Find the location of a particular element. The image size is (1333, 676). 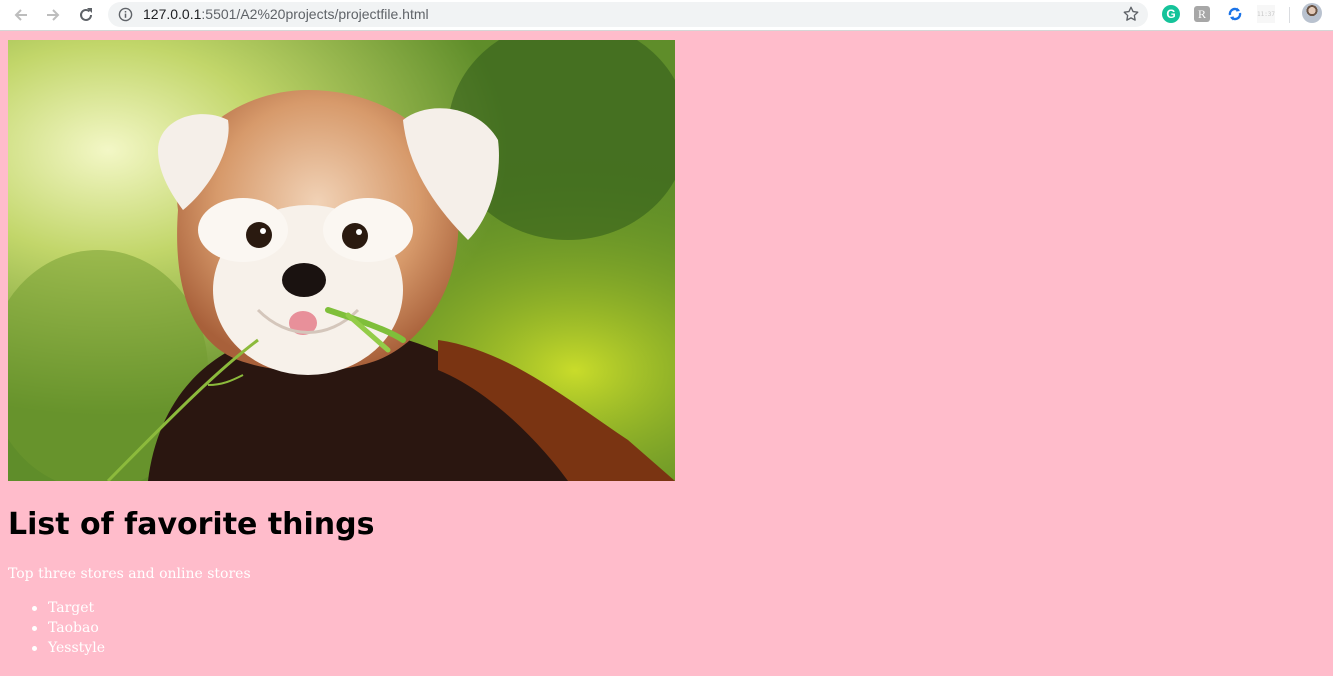

sync-icon is located at coordinates (1235, 14).